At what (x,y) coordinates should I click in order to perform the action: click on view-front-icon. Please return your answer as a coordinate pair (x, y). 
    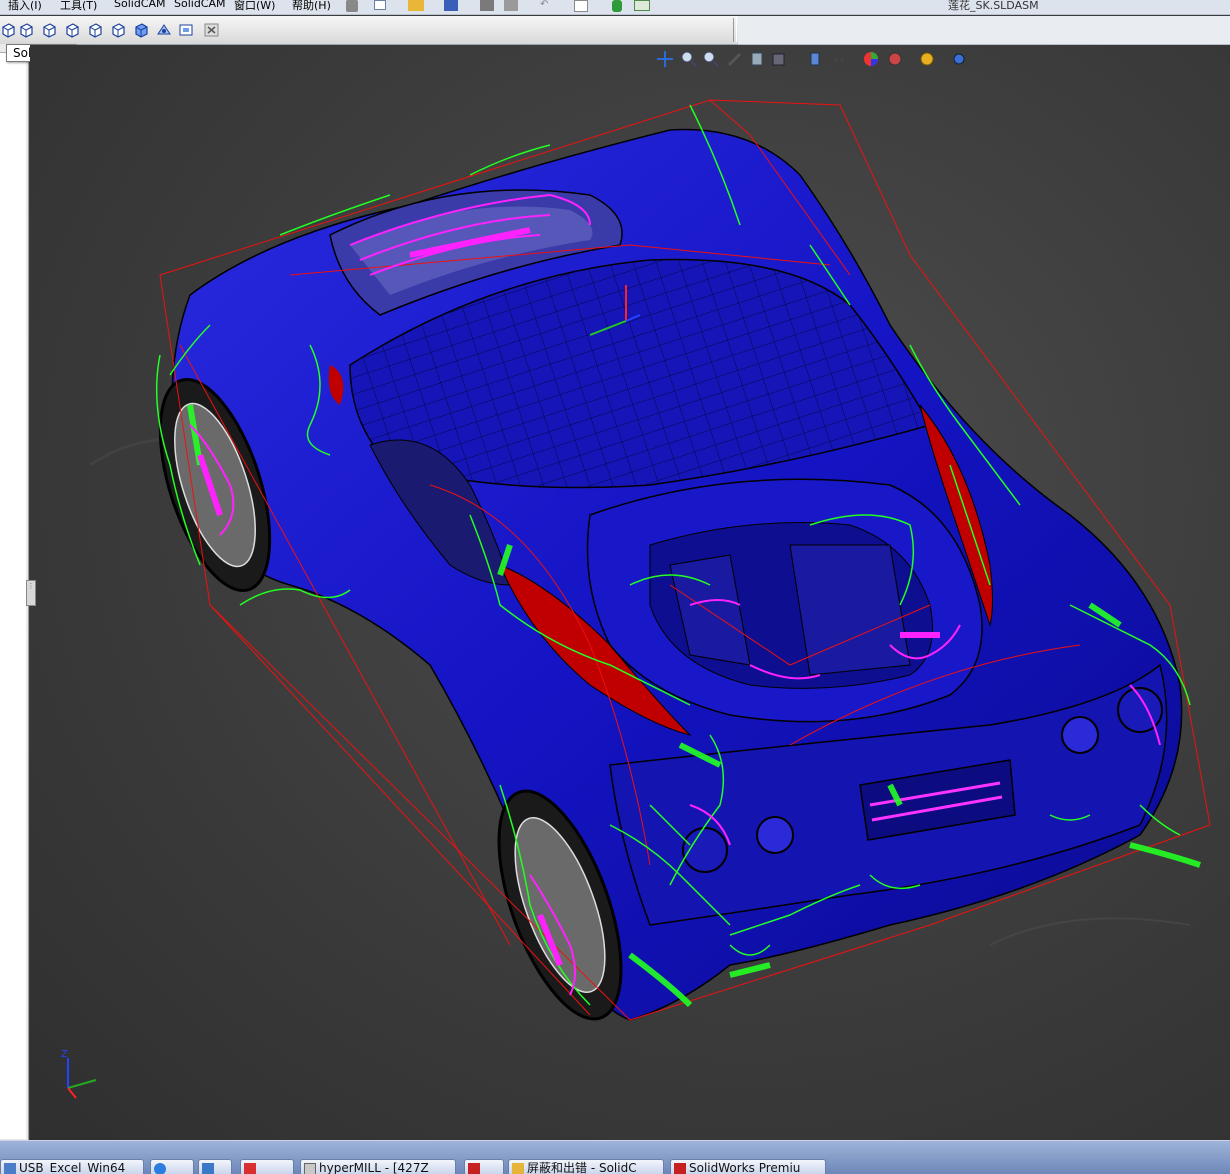
    Looking at the image, I should click on (8, 30).